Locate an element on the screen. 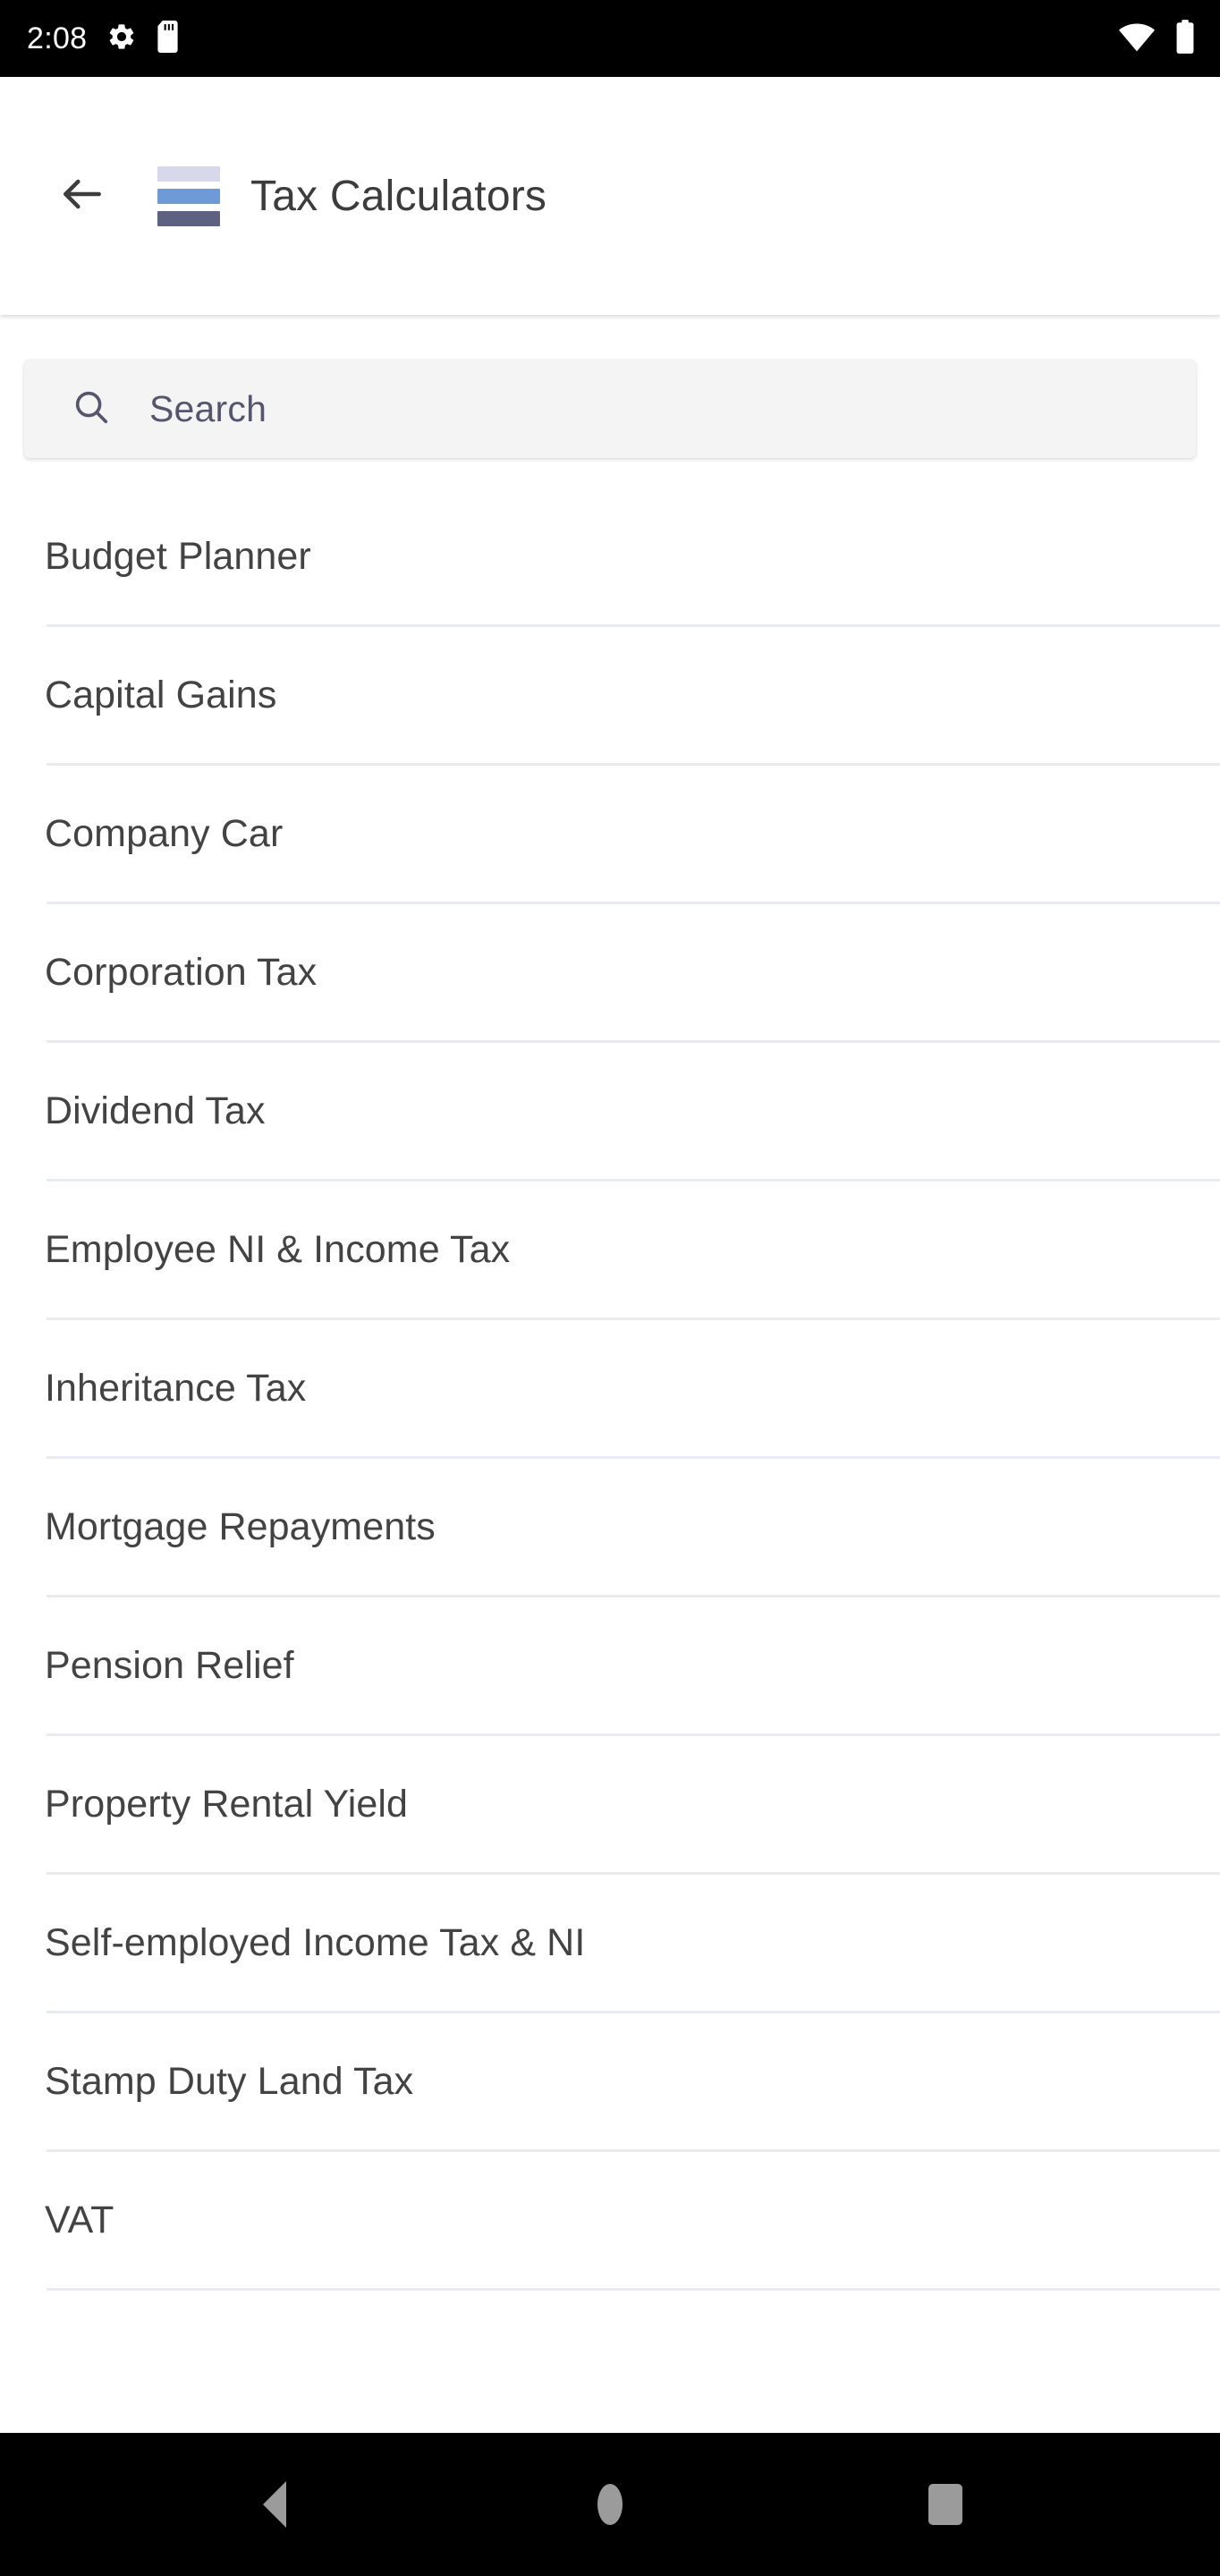 The height and width of the screenshot is (2576, 1220). android-navigation-bar is located at coordinates (610, 2504).